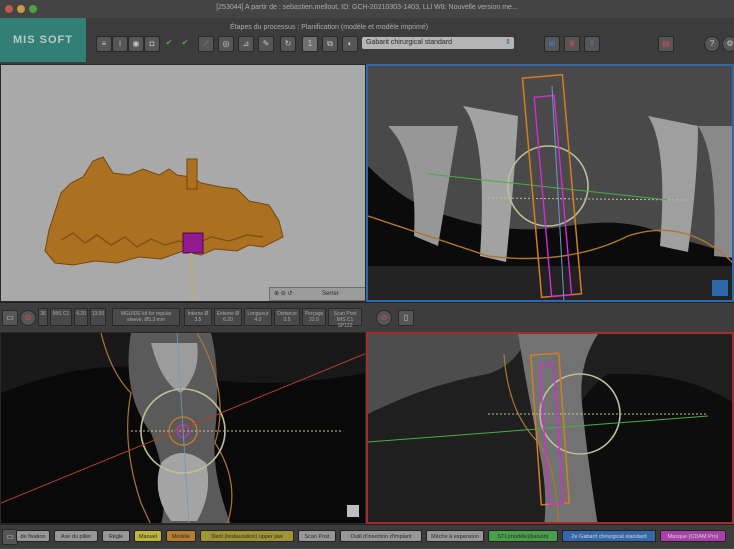 Image resolution: width=734 pixels, height=549 pixels. Describe the element at coordinates (666, 44) in the screenshot. I see `report-icon: ▤` at that location.